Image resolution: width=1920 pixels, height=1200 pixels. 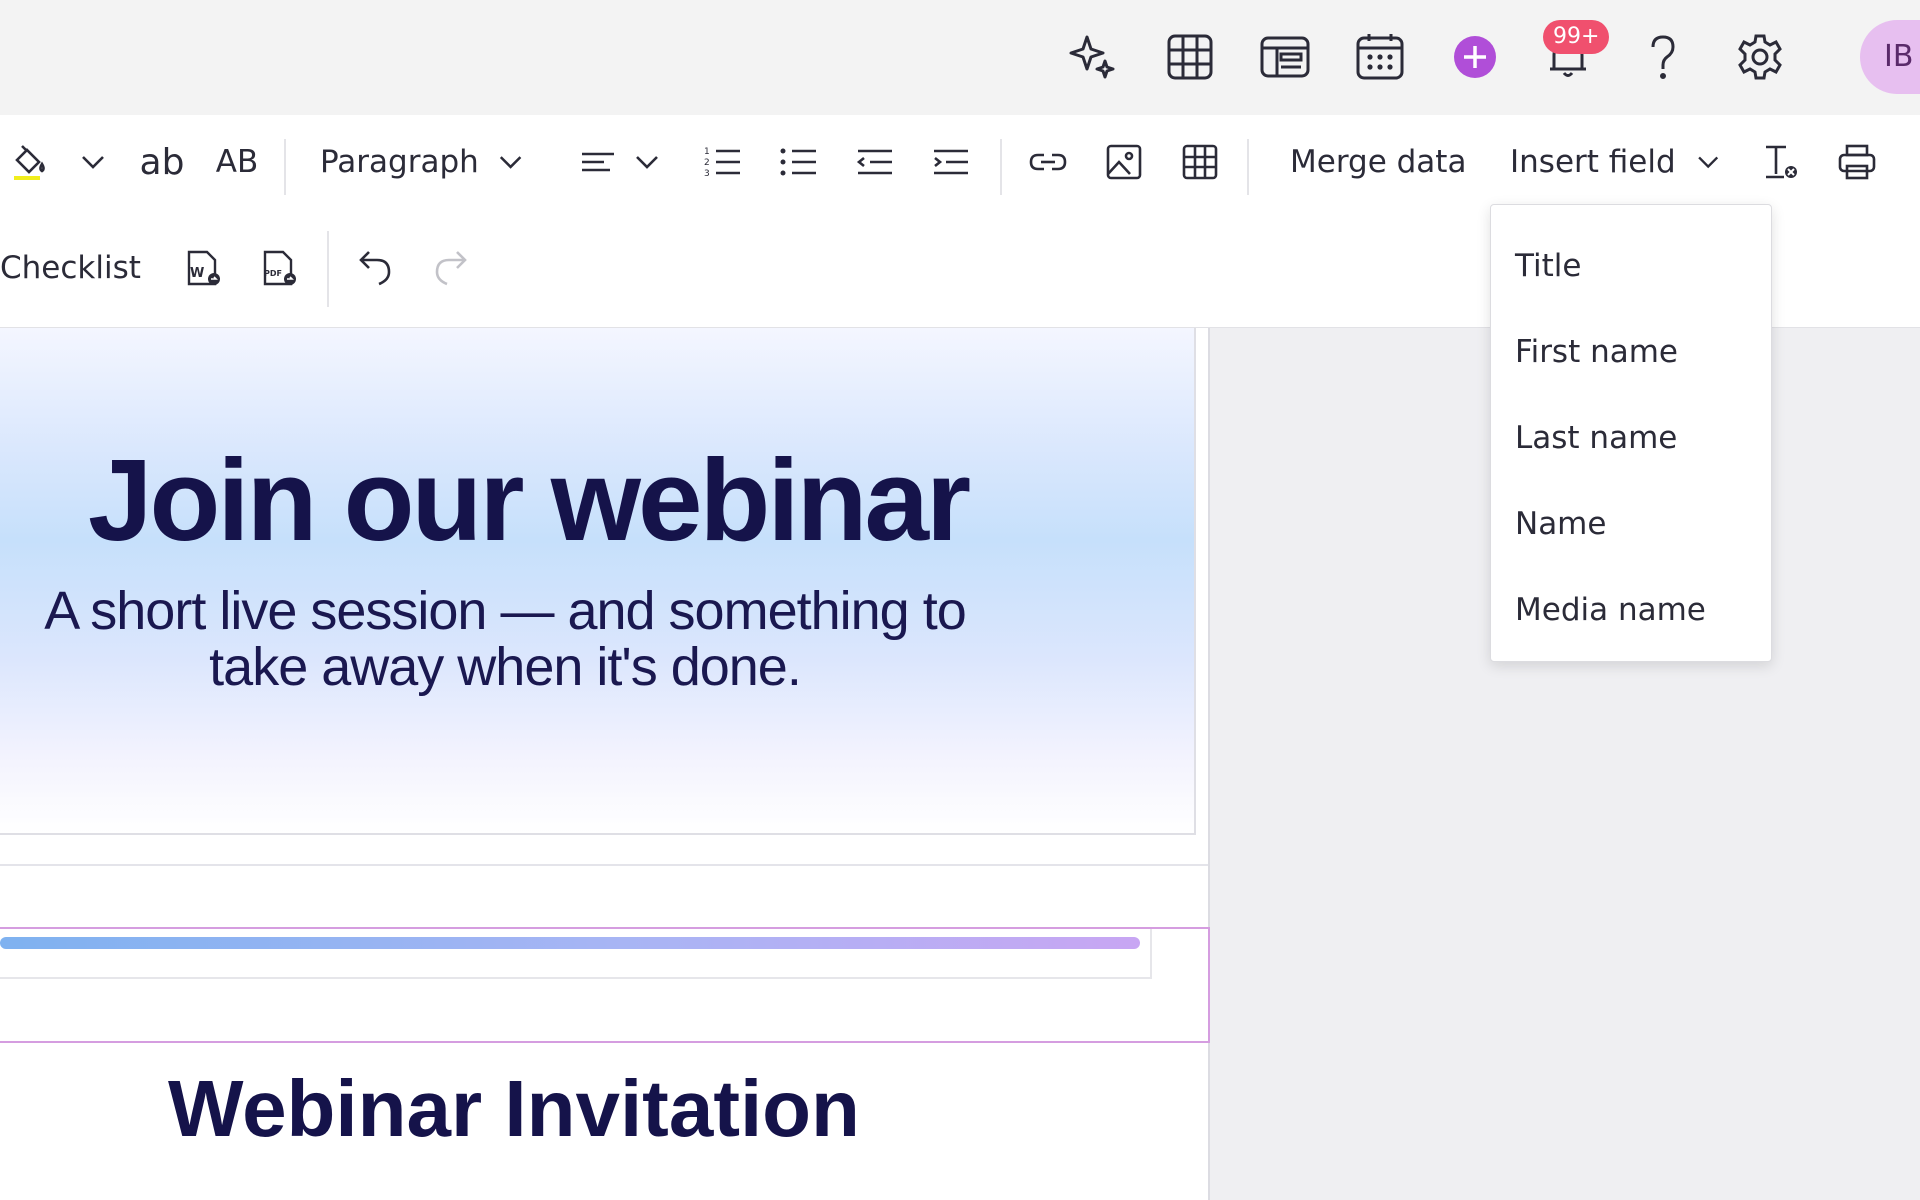 I want to click on outdent-icon, so click(x=874, y=162).